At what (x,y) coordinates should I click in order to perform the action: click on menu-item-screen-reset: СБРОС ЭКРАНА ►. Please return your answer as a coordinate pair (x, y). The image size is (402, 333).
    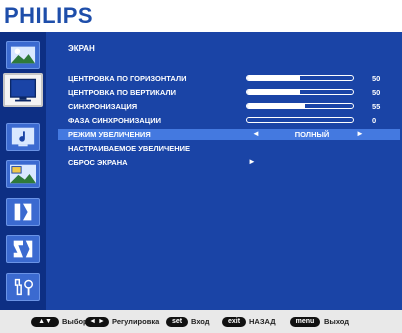
    Looking at the image, I should click on (229, 162).